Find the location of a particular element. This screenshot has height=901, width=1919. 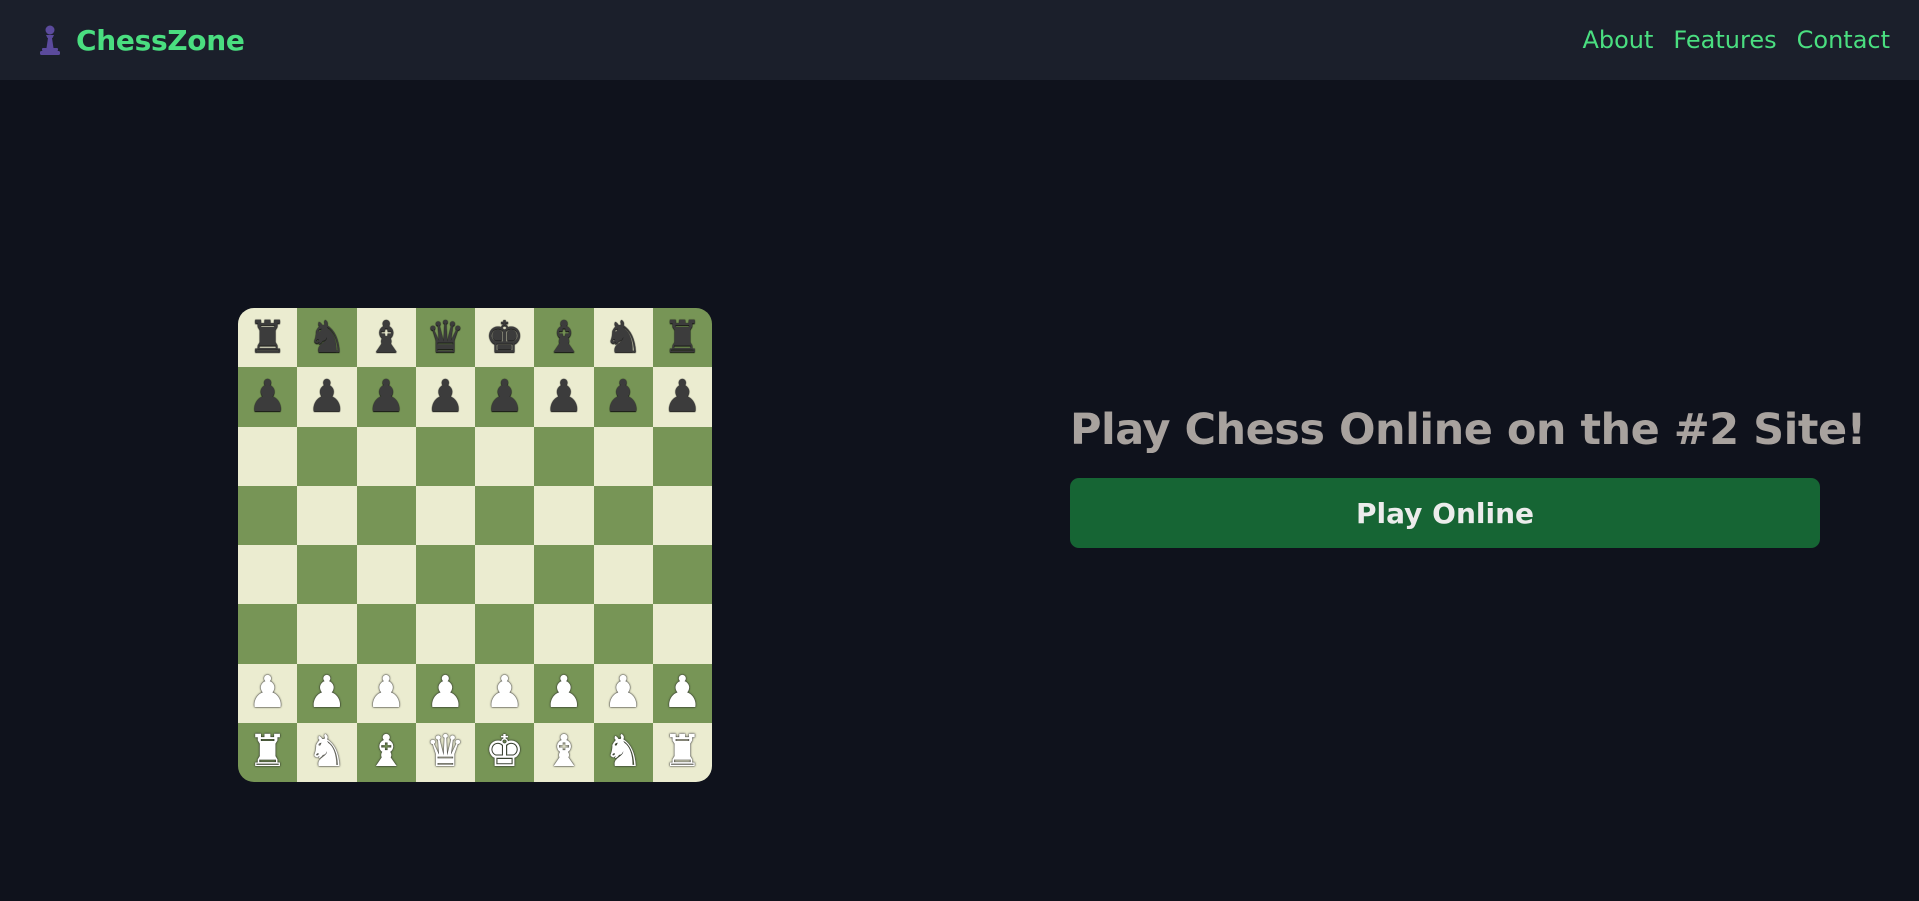

square-f4 is located at coordinates (564, 575).